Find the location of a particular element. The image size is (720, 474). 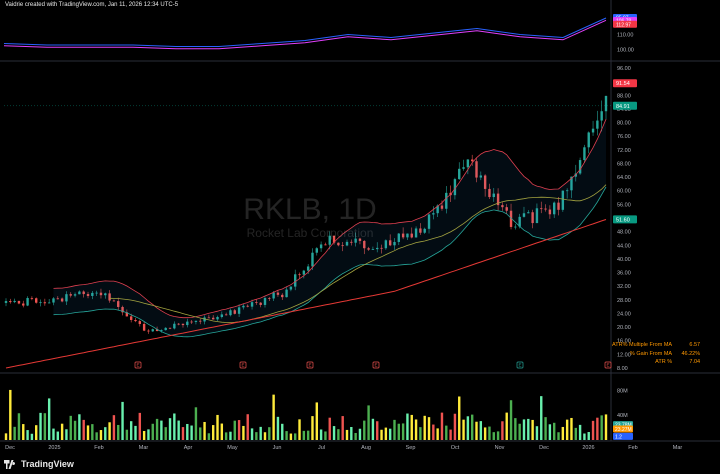

price-tick-label: 76.00 is located at coordinates (624, 137).